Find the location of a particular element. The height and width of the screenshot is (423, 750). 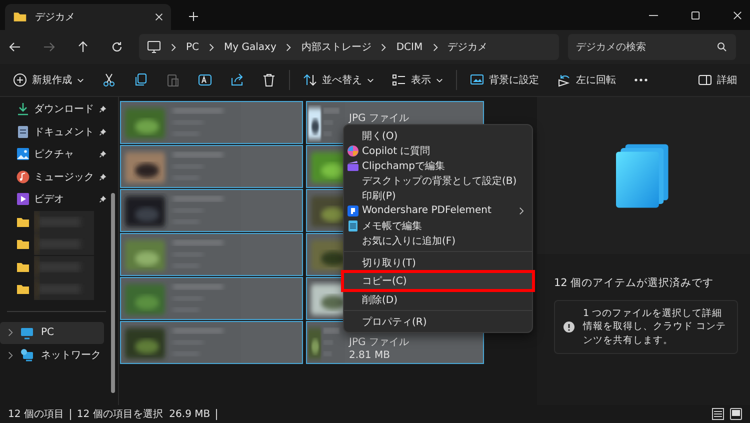

breadcrumb: DCIM is located at coordinates (409, 47).